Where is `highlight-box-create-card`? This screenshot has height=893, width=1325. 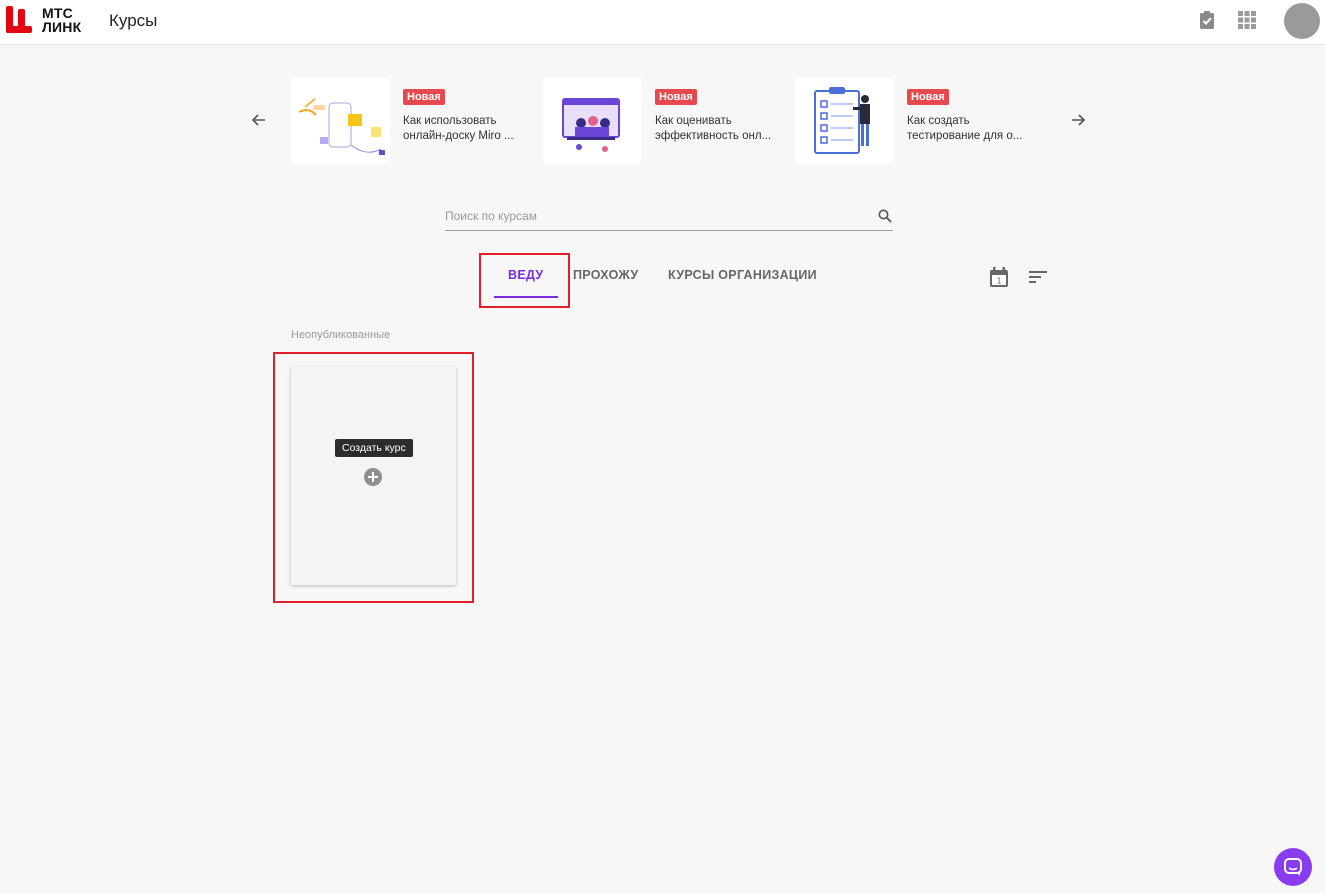 highlight-box-create-card is located at coordinates (373, 477).